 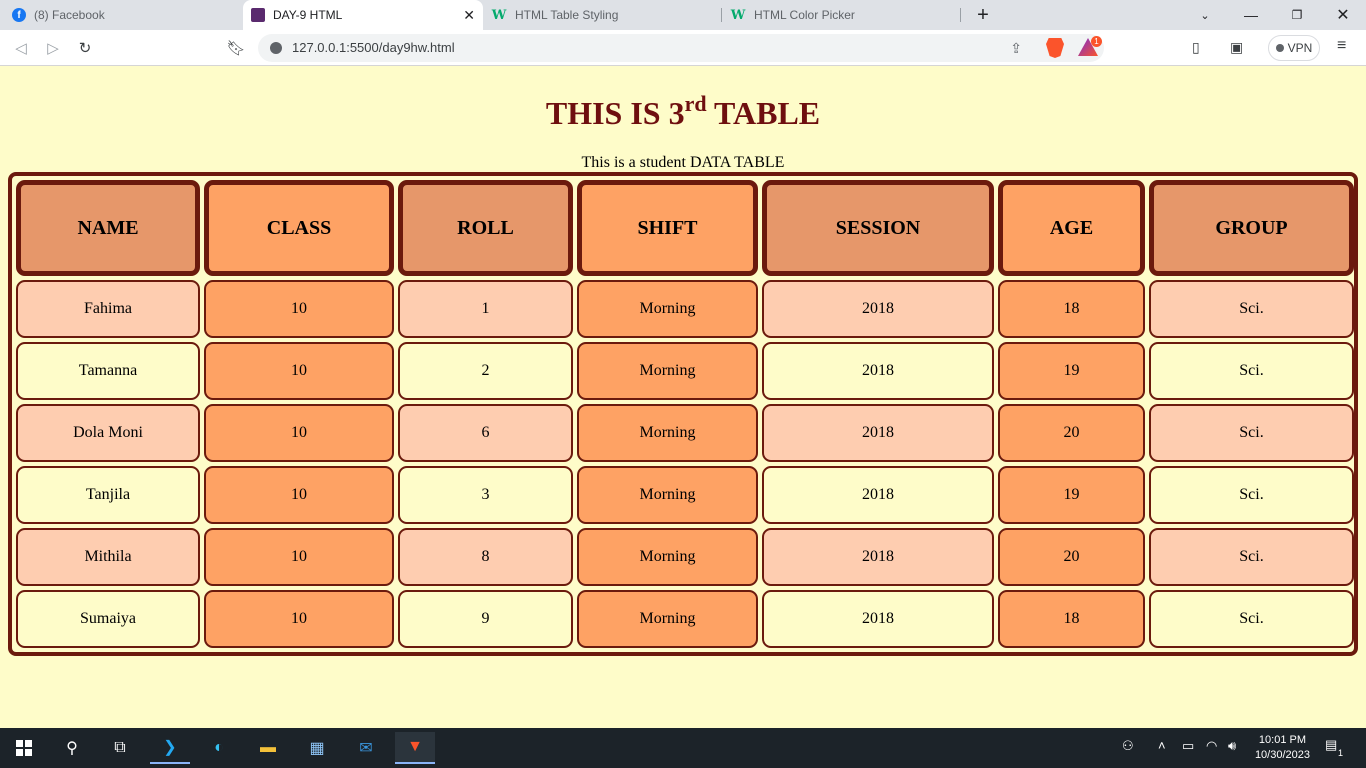 What do you see at coordinates (53, 48) in the screenshot?
I see `forward-icon: ▷` at bounding box center [53, 48].